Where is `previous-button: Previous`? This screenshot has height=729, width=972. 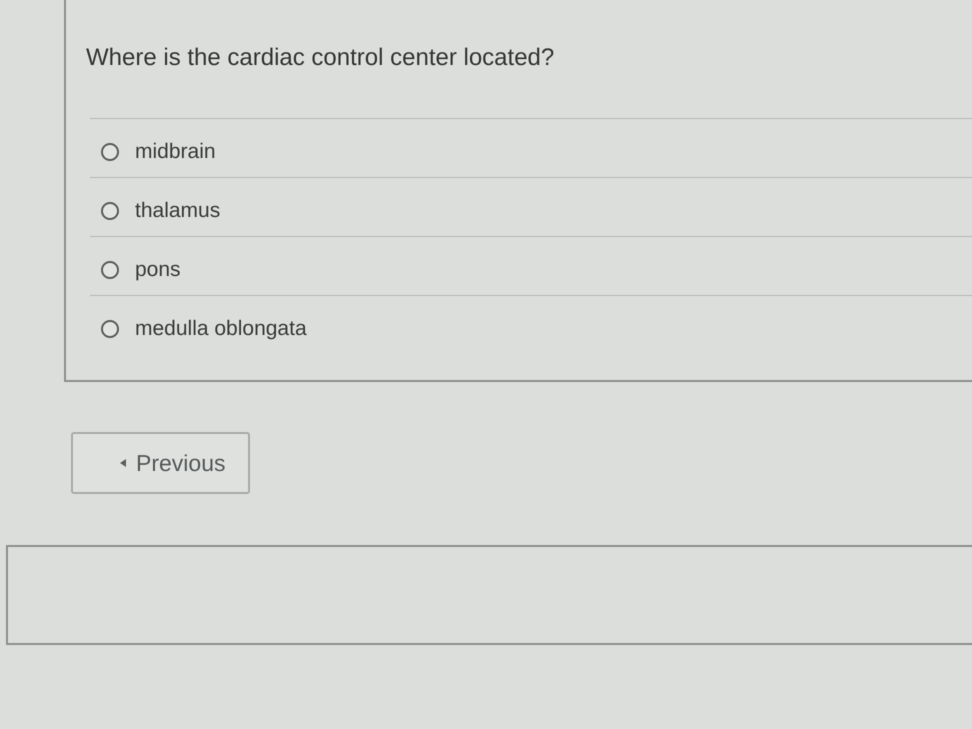 previous-button: Previous is located at coordinates (160, 463).